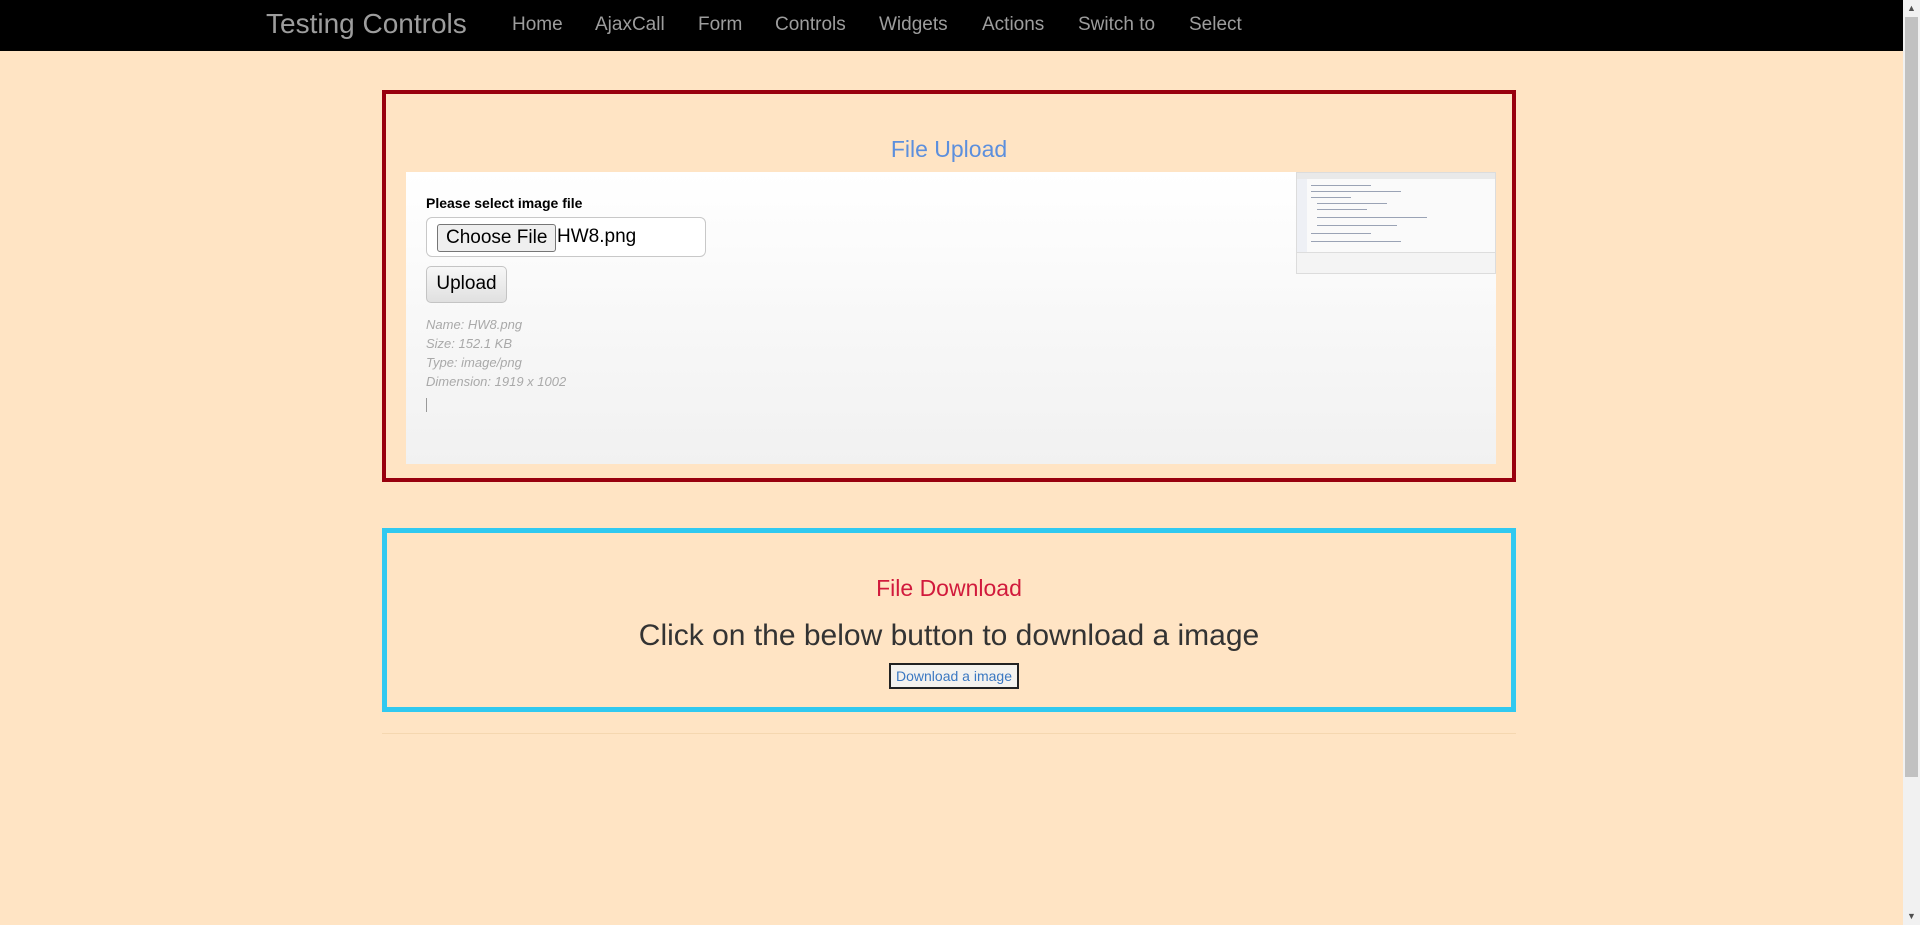 The height and width of the screenshot is (925, 1920). I want to click on nav-item-widgets: Widgets, so click(913, 25).